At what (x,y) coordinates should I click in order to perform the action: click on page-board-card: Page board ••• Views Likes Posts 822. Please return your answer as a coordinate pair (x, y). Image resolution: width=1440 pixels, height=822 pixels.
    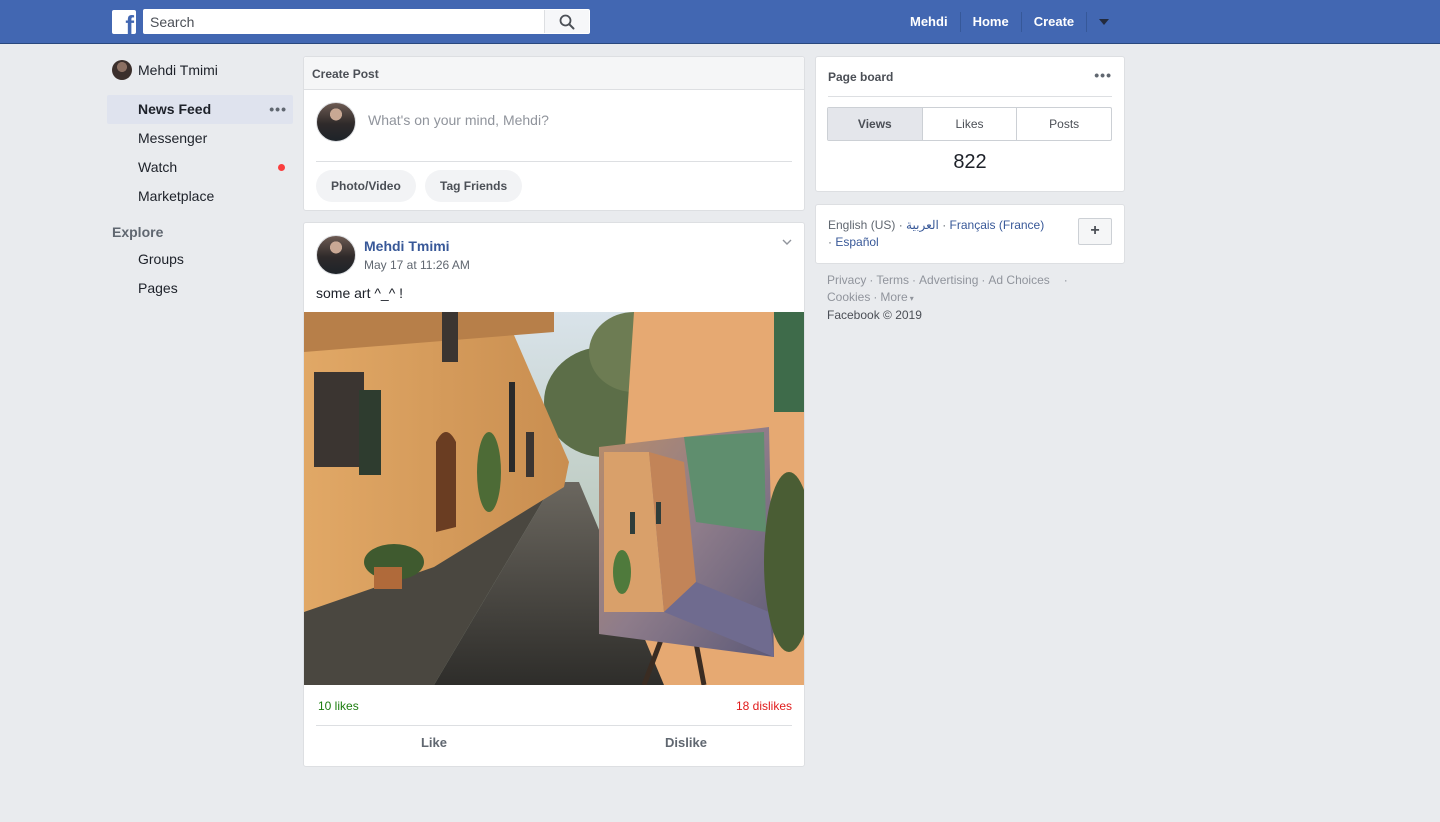
    Looking at the image, I should click on (970, 124).